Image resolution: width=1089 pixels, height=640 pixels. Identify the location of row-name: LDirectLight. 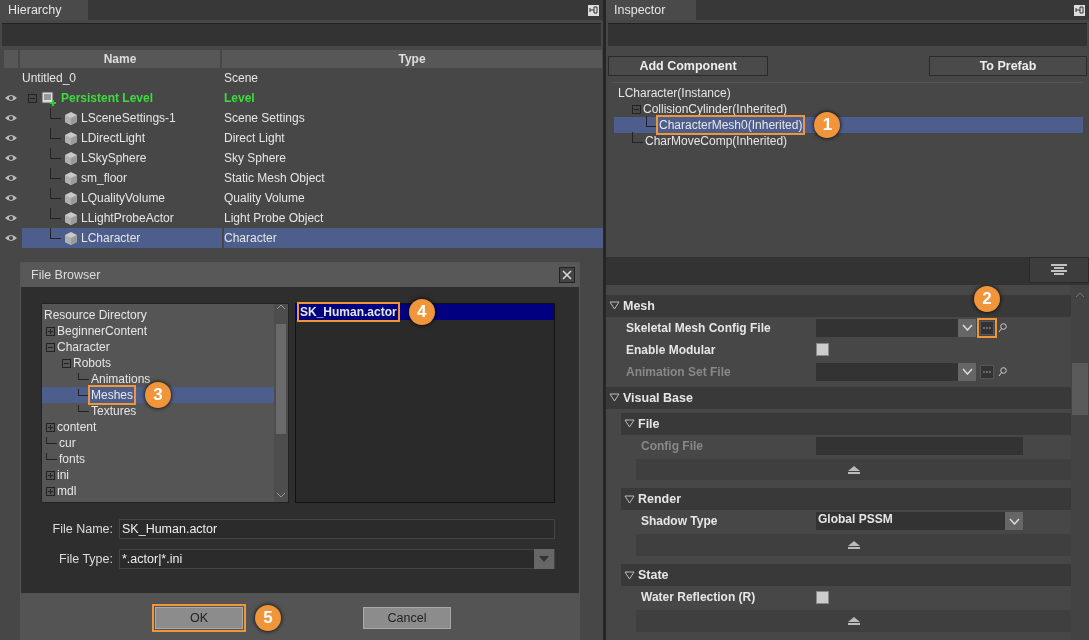
(113, 138).